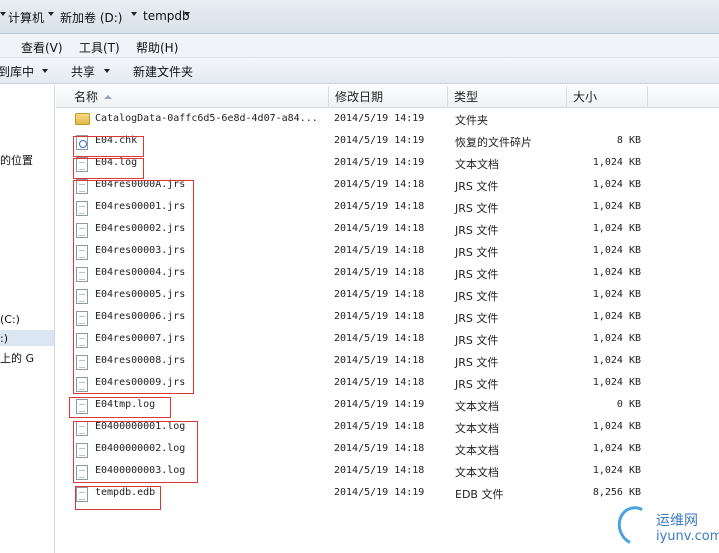 Image resolution: width=719 pixels, height=553 pixels. Describe the element at coordinates (82, 119) in the screenshot. I see `folder-icon` at that location.